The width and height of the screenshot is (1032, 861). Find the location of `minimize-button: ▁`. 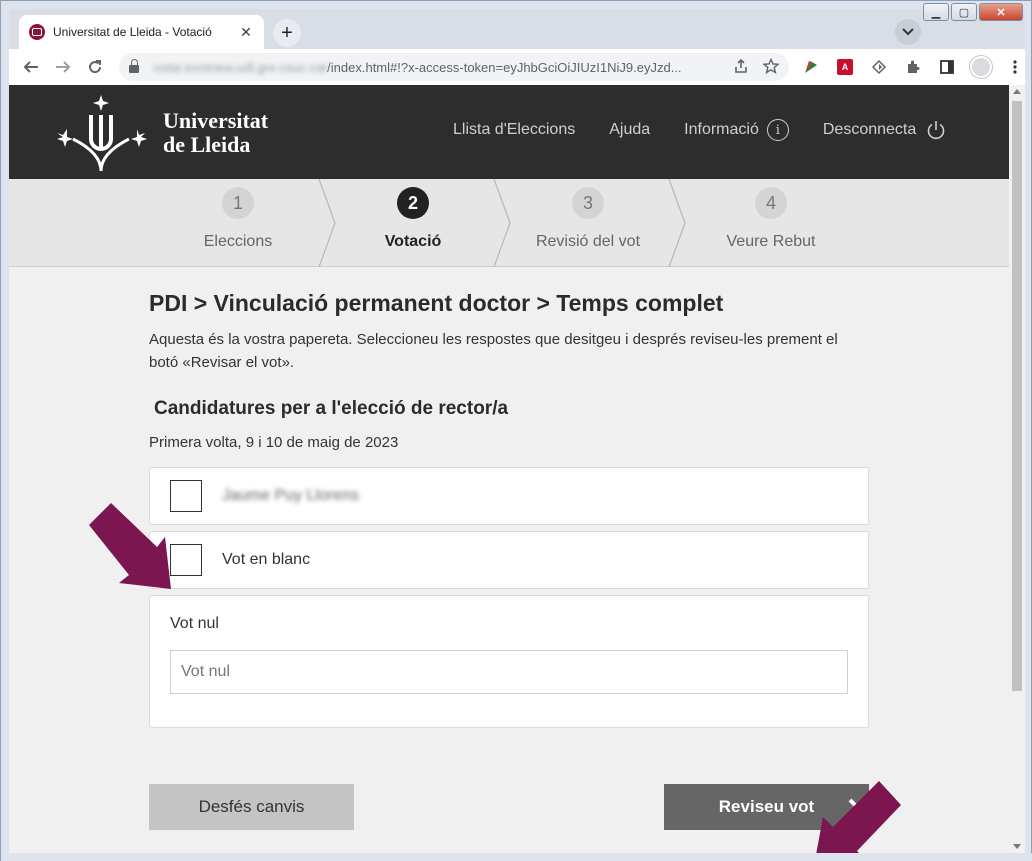

minimize-button: ▁ is located at coordinates (936, 12).